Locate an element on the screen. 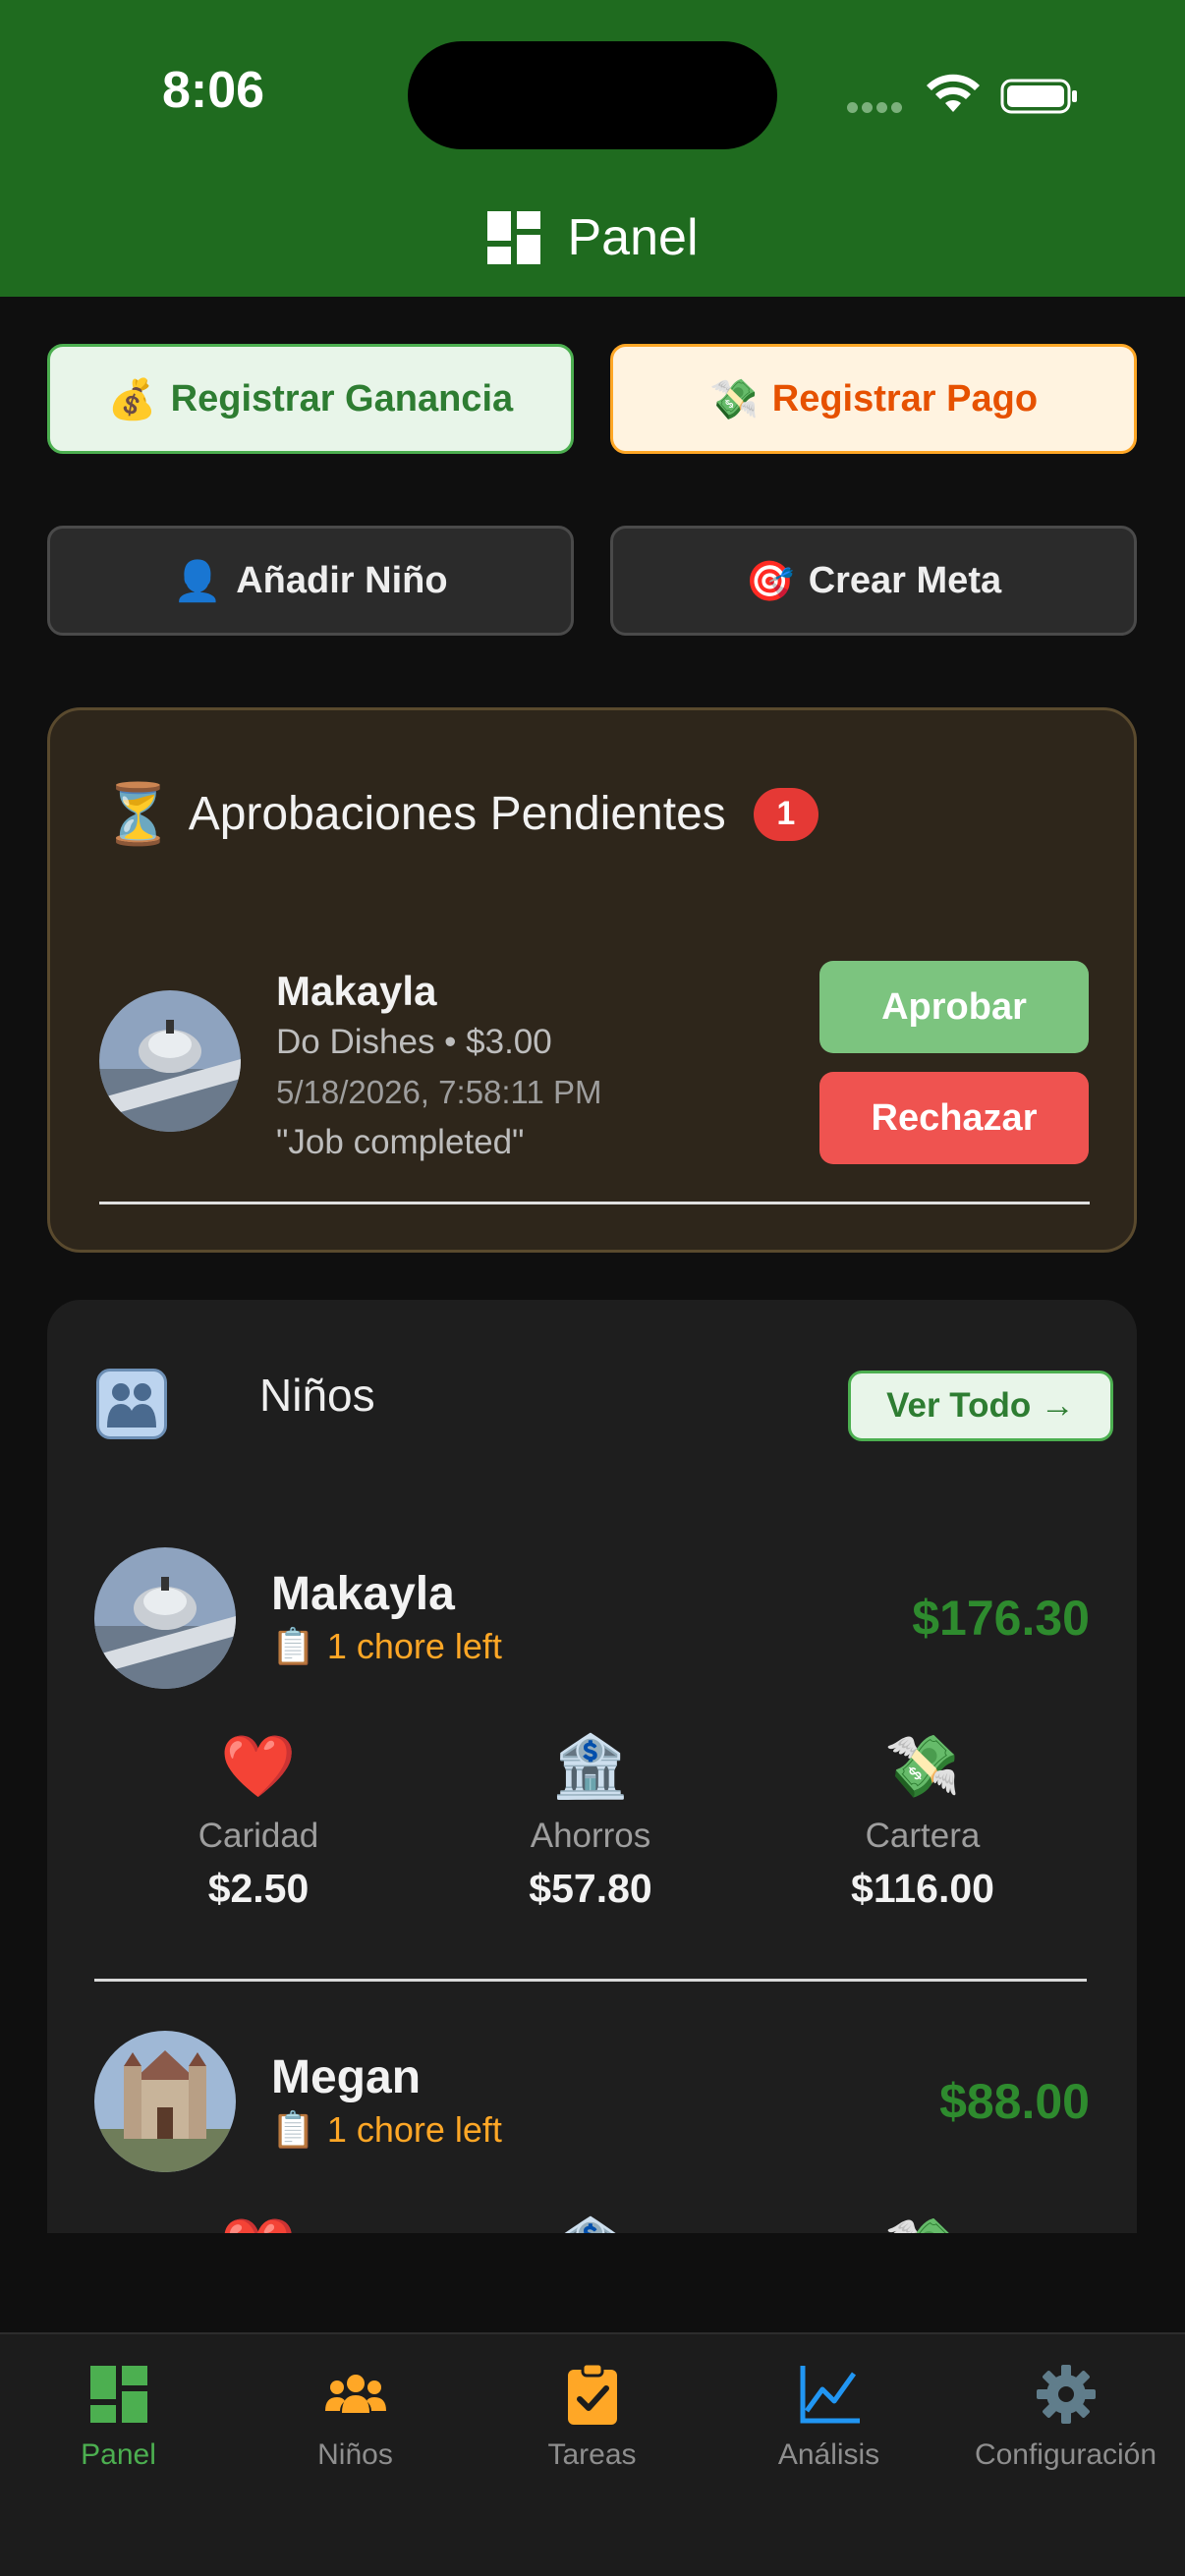 This screenshot has width=1185, height=2576. approvals-count-badge: 1 is located at coordinates (786, 814).